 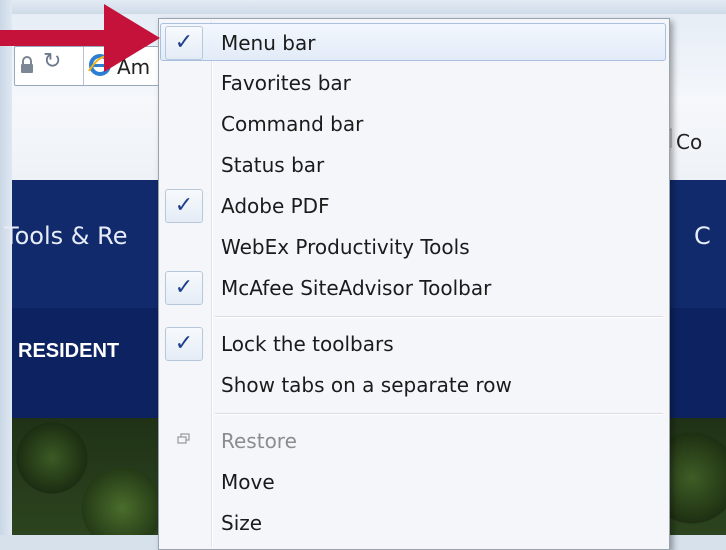 What do you see at coordinates (273, 165) in the screenshot?
I see `menu-item-label: Status bar` at bounding box center [273, 165].